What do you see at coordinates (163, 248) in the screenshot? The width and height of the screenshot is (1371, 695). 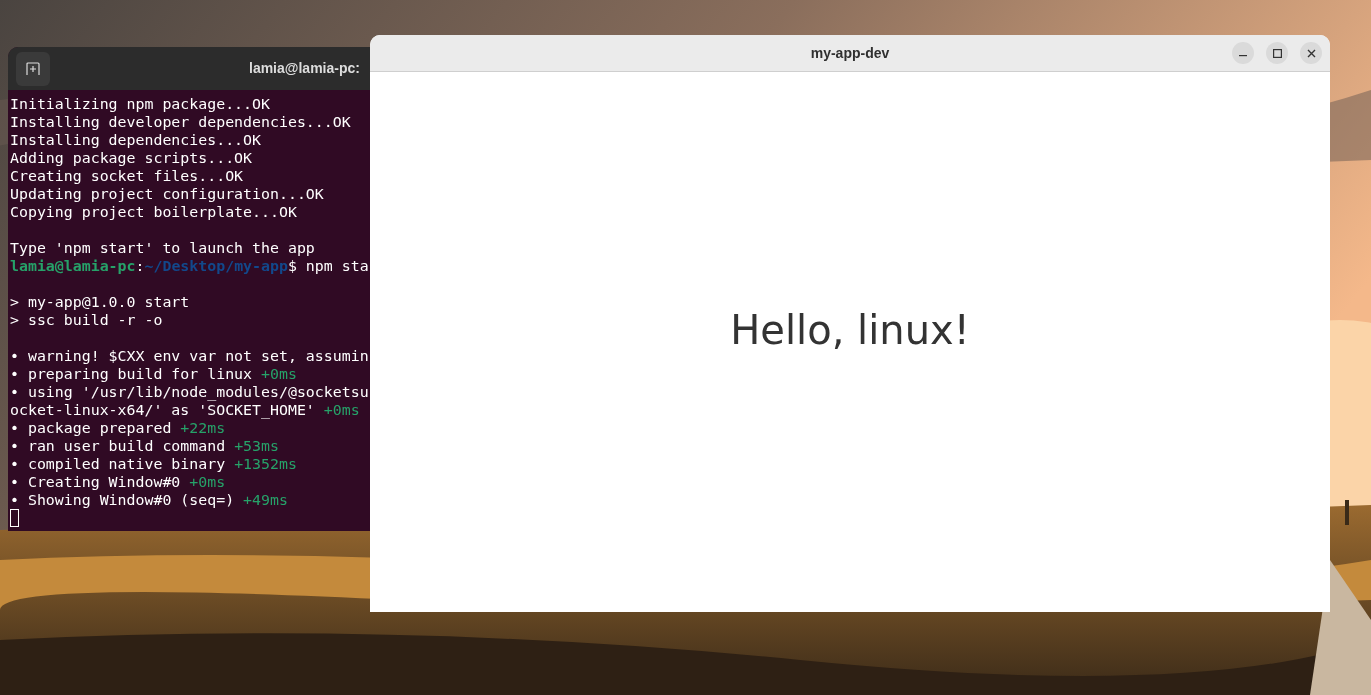 I see `terminal-line: Type 'npm start' to launch the app` at bounding box center [163, 248].